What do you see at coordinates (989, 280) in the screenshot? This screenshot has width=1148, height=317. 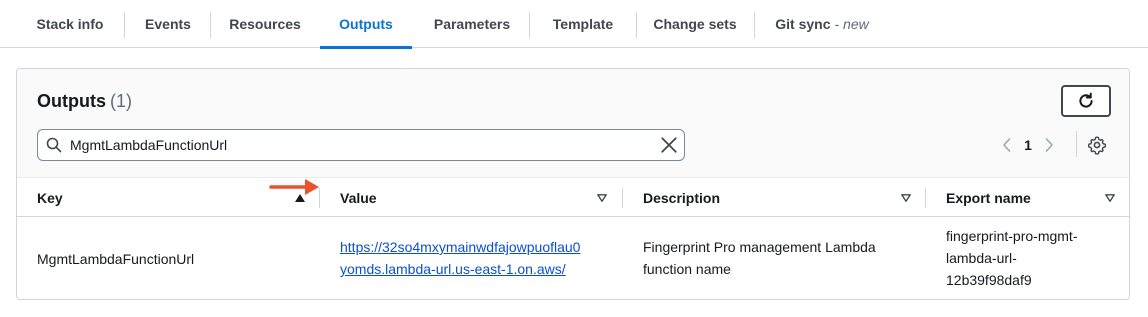 I see `export-name-line: 12b39f98daf9` at bounding box center [989, 280].